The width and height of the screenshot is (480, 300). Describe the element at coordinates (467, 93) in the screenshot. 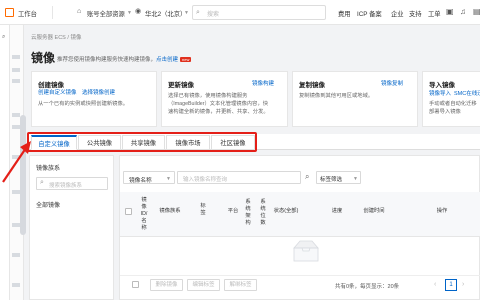

I see `smc-migration-link: SMC在线迁` at that location.